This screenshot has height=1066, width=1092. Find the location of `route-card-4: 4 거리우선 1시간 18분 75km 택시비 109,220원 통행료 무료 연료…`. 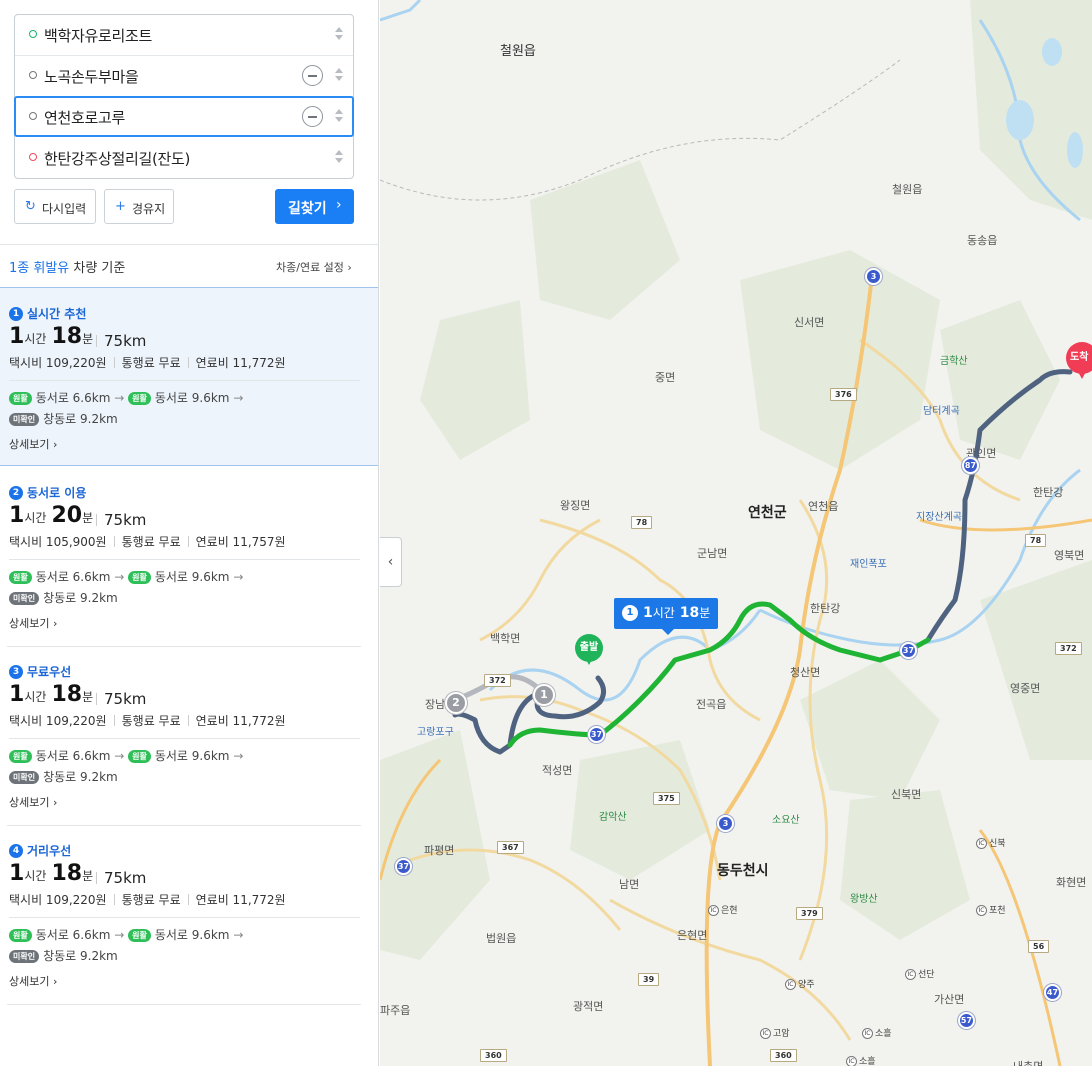

route-card-4: 4 거리우선 1시간 18분 75km 택시비 109,220원 통행료 무료 연료… is located at coordinates (189, 915).